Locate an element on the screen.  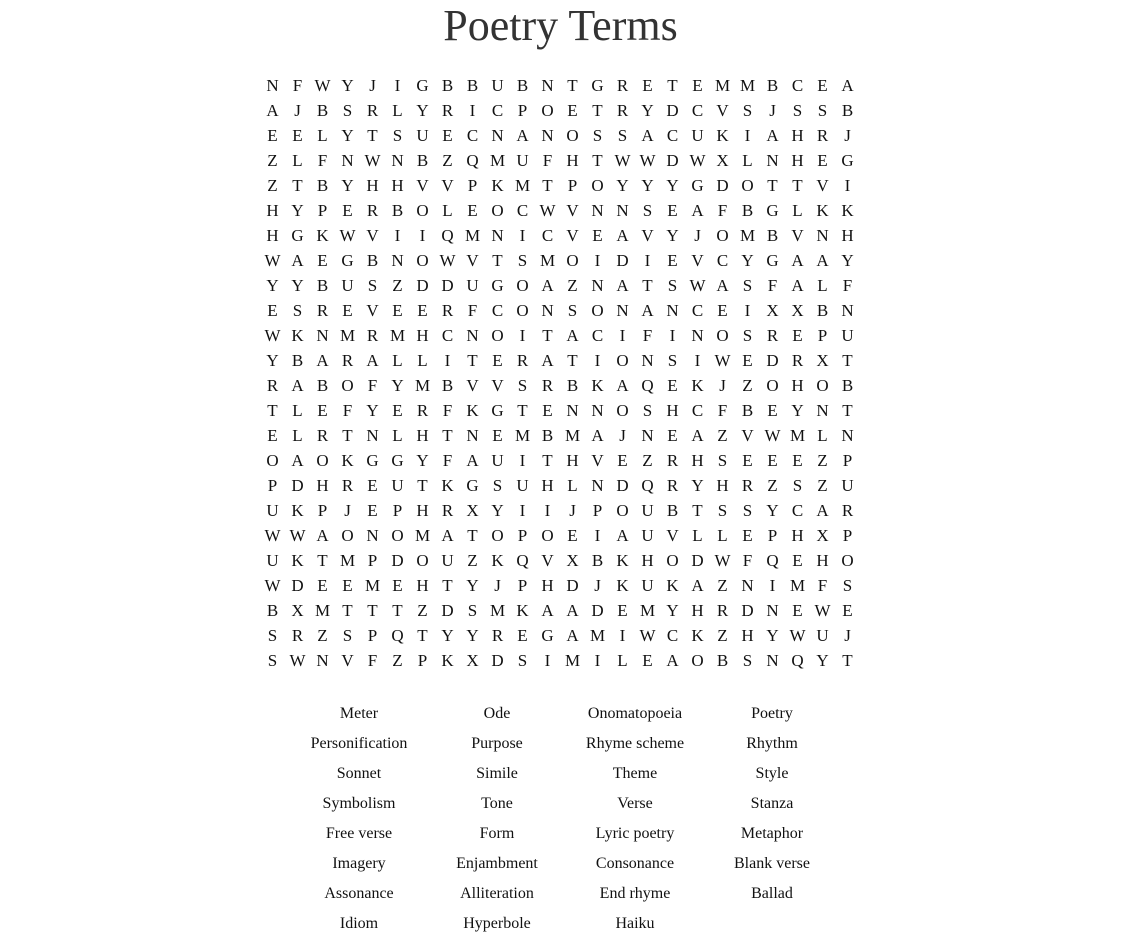
grid-letter: U is located at coordinates (497, 85).